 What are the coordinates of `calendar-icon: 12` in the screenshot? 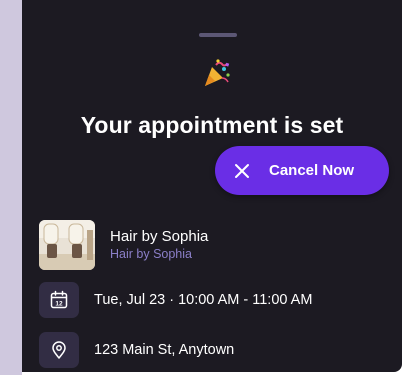 It's located at (59, 299).